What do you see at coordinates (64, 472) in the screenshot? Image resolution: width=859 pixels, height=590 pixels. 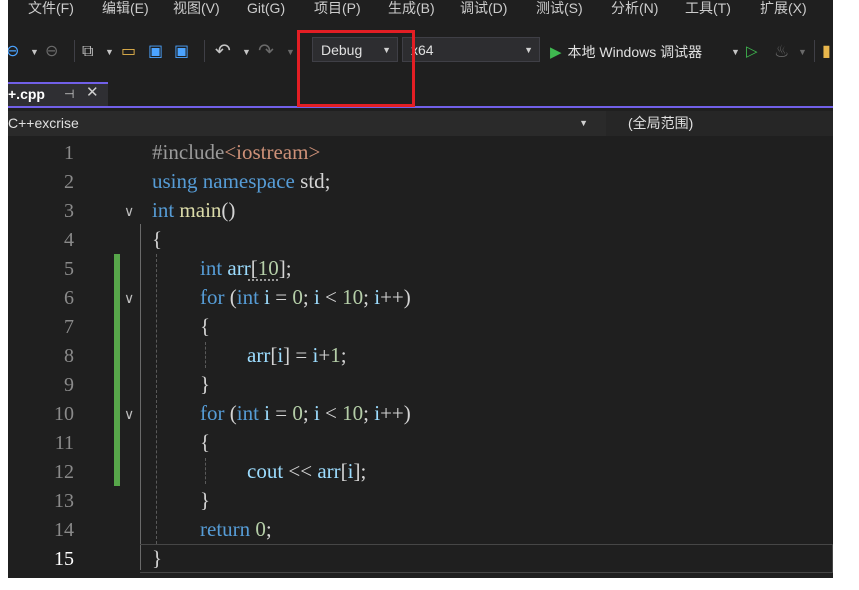 I see `line-number: 12` at bounding box center [64, 472].